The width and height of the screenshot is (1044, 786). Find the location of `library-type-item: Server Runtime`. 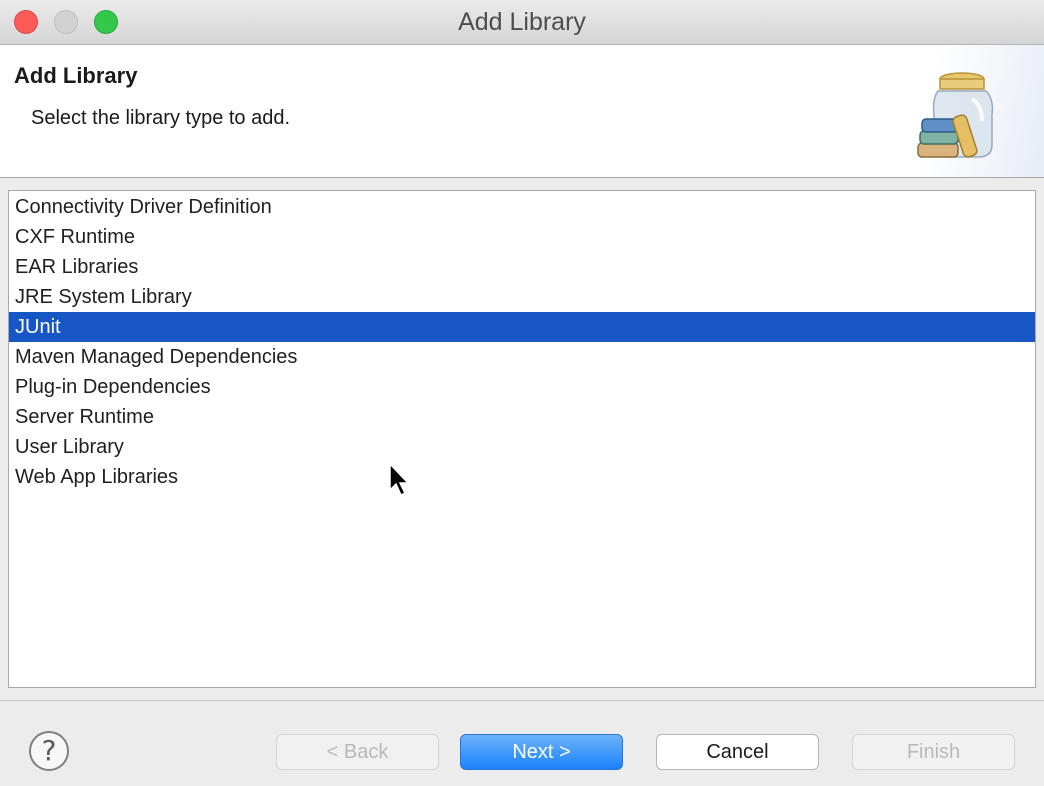

library-type-item: Server Runtime is located at coordinates (522, 417).